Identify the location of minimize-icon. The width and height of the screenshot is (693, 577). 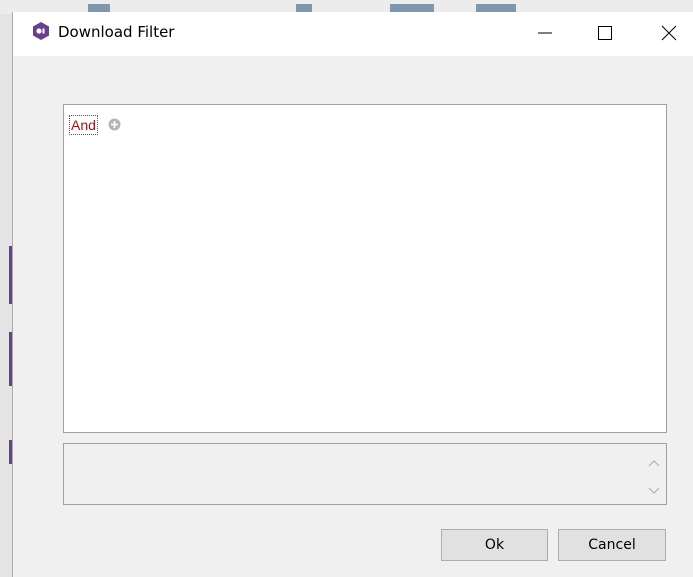
(545, 33).